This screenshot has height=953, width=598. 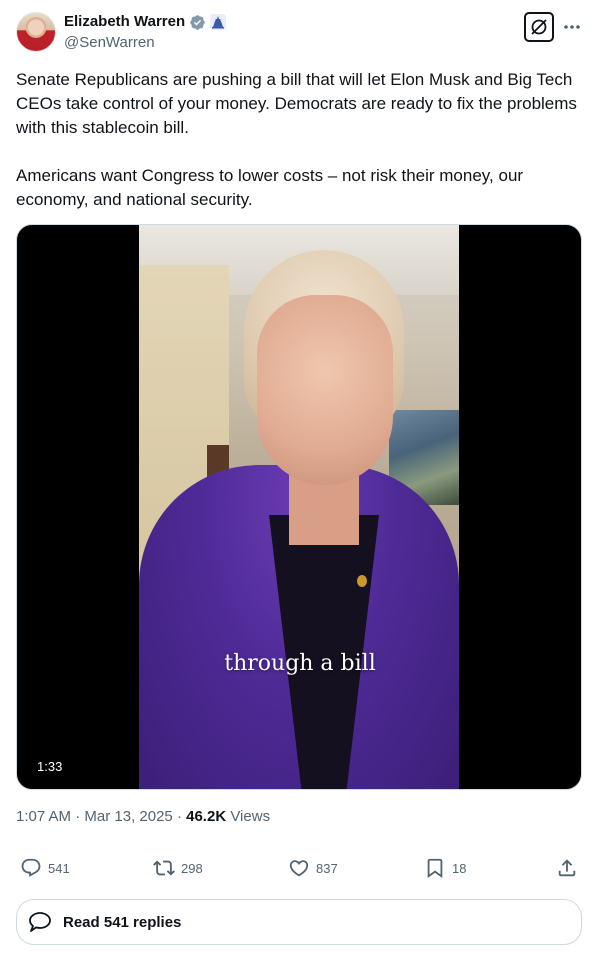 What do you see at coordinates (164, 868) in the screenshot?
I see `repost-icon` at bounding box center [164, 868].